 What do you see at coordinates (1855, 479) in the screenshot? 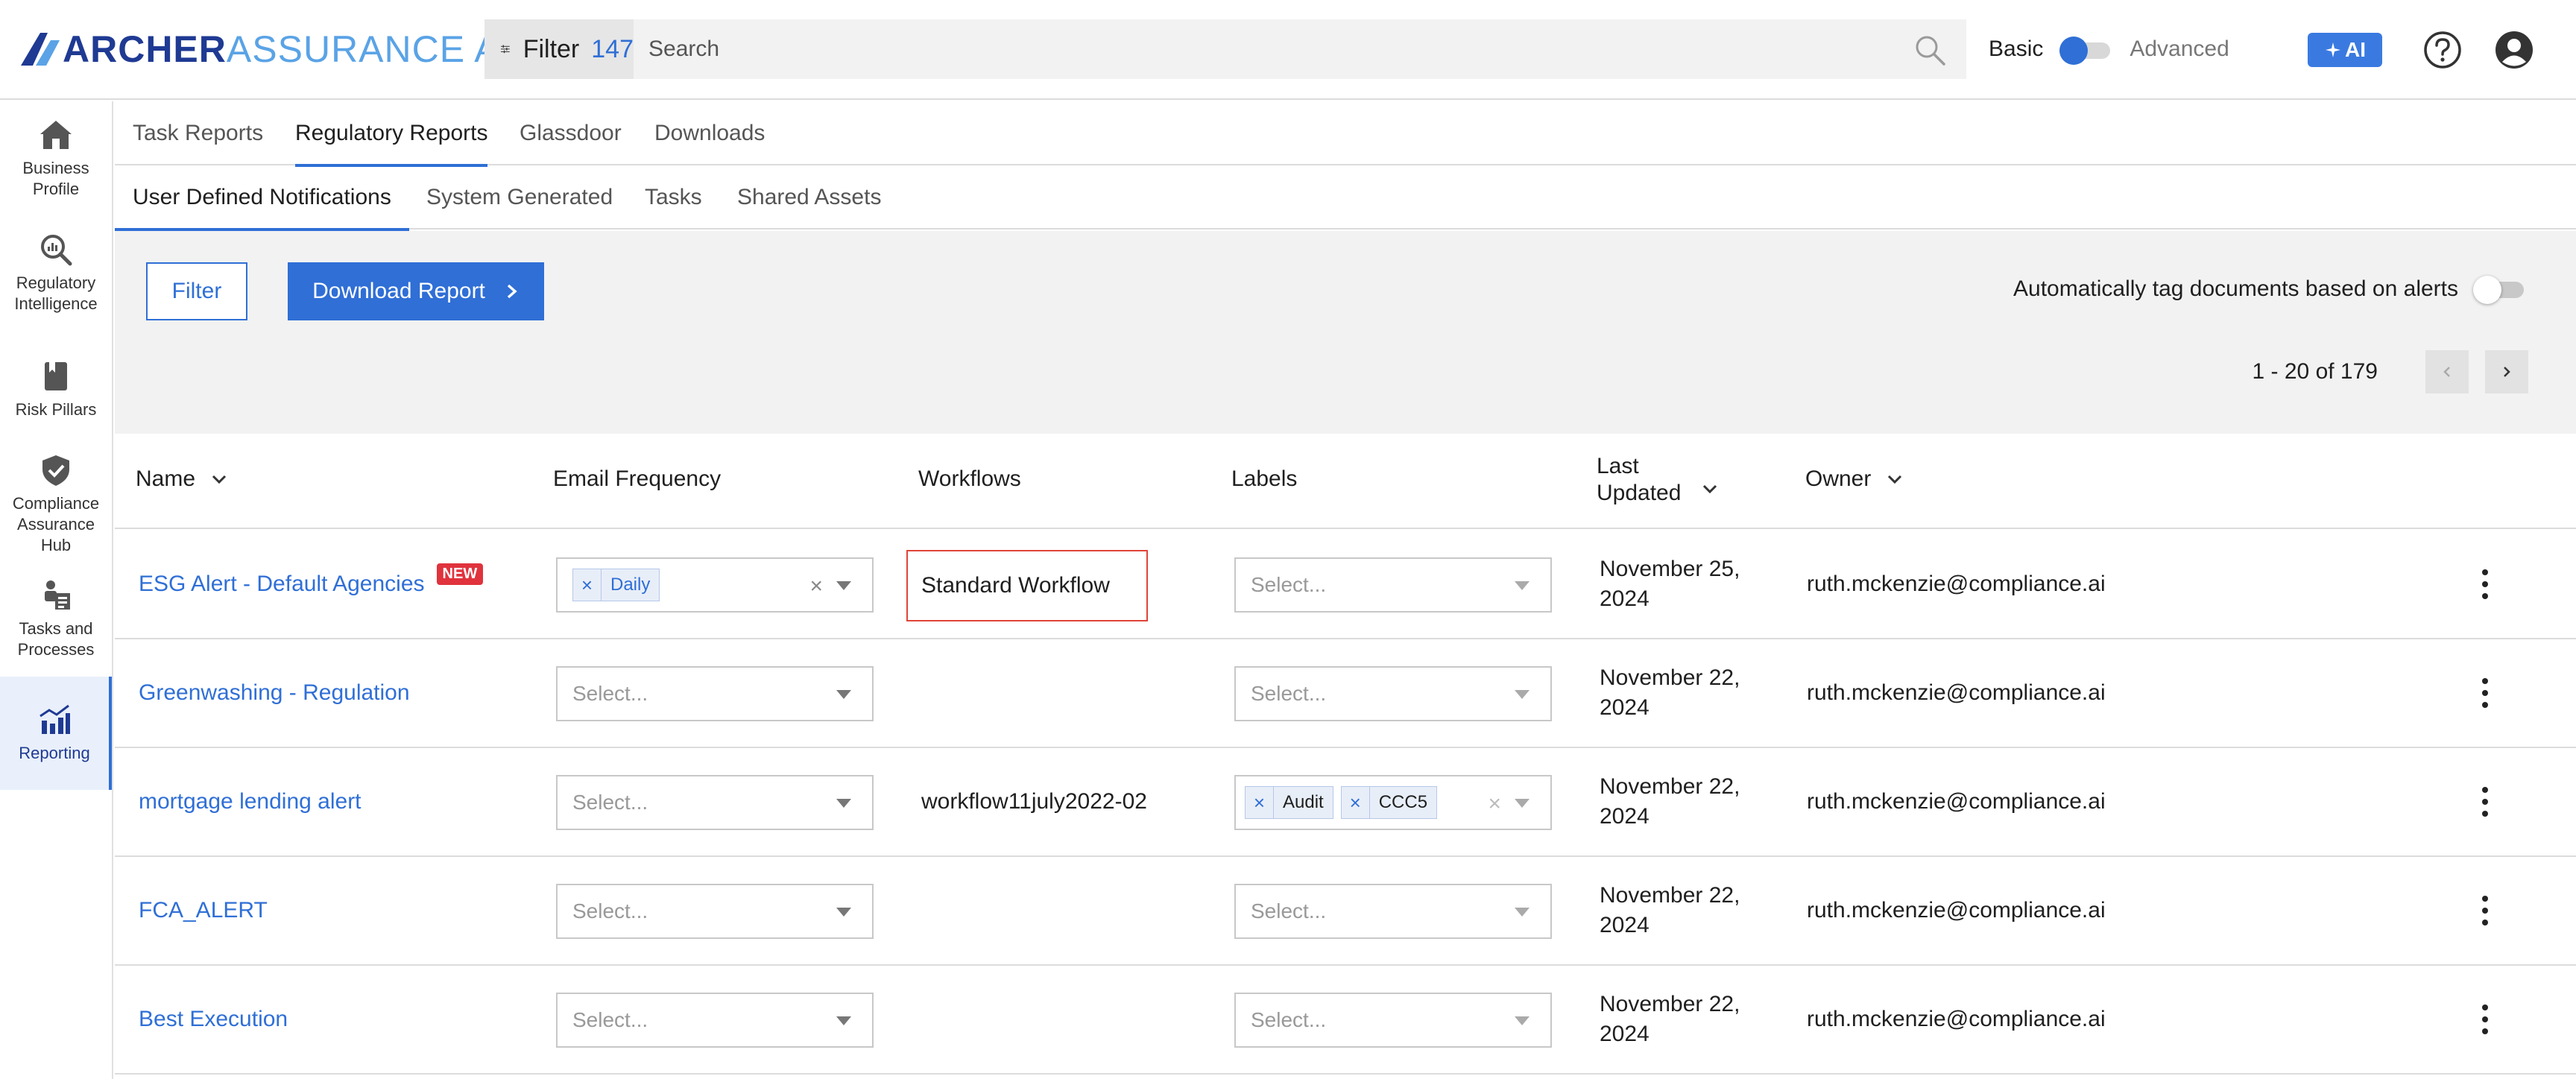
I see `column-header-owner: Owner` at bounding box center [1855, 479].